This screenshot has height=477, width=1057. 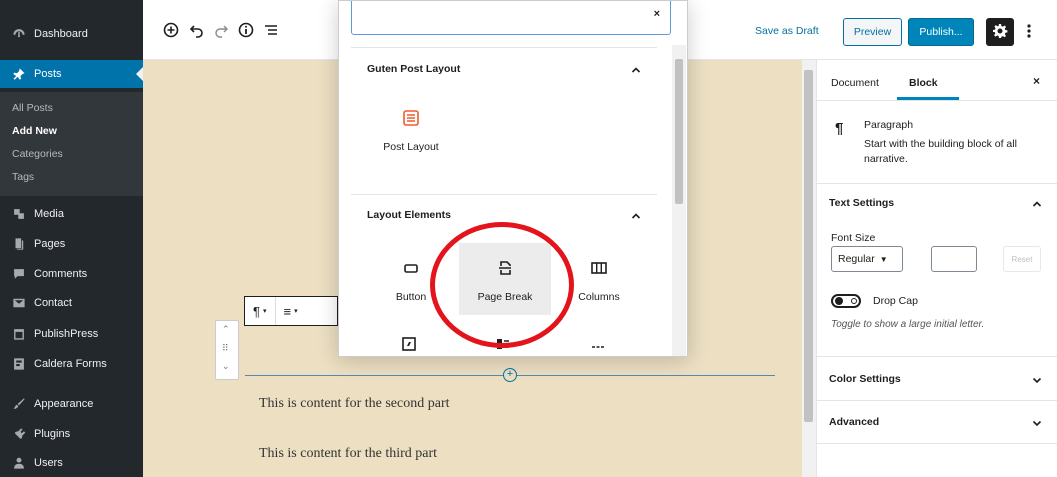 What do you see at coordinates (409, 215) in the screenshot?
I see `panel-title-layout-elements: Layout Elements` at bounding box center [409, 215].